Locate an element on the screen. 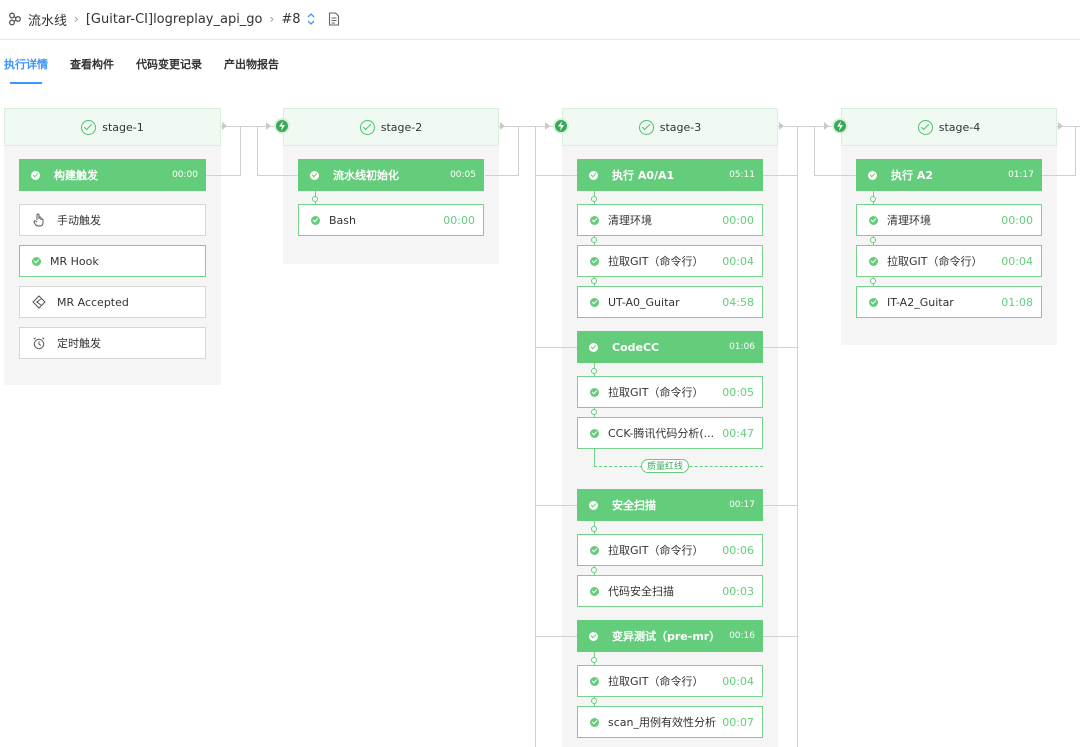 This screenshot has height=747, width=1080. stage-1-header: stage-1 is located at coordinates (112, 127).